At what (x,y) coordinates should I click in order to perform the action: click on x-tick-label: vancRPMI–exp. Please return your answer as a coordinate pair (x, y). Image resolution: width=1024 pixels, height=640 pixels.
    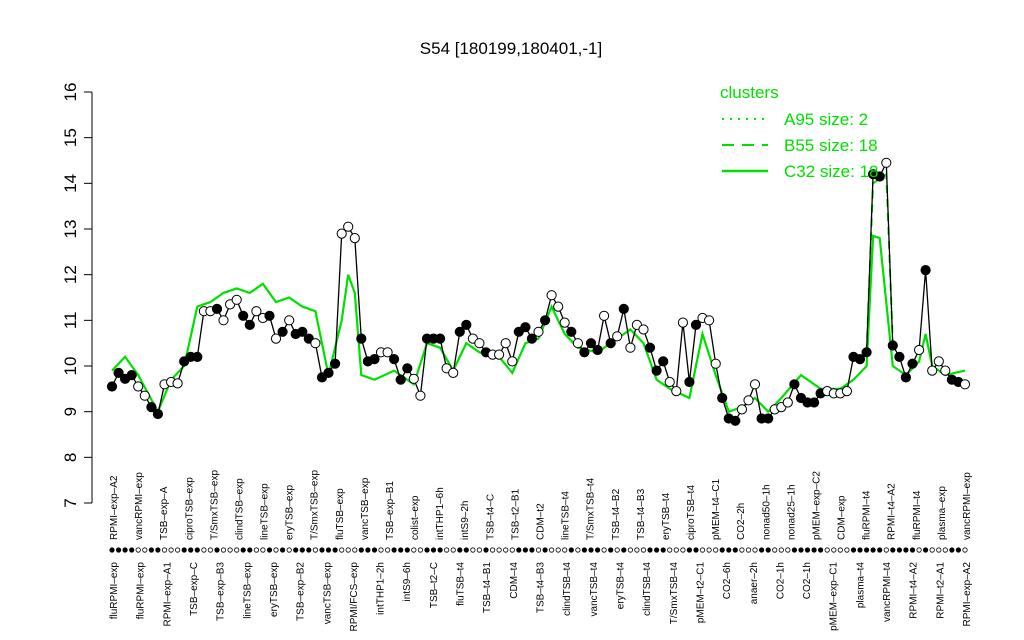
    Looking at the image, I should click on (139, 506).